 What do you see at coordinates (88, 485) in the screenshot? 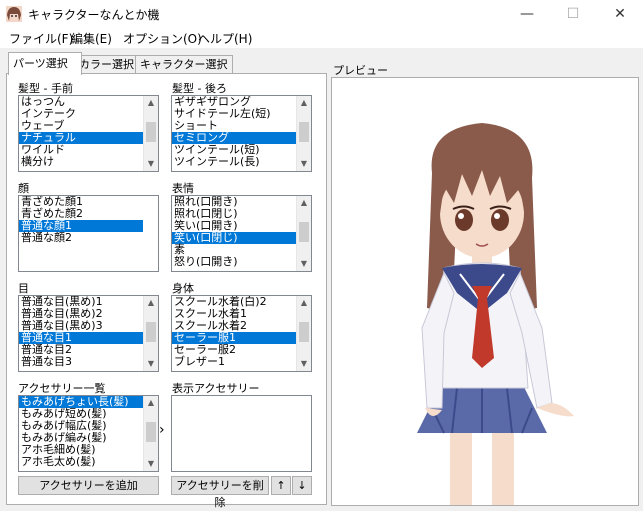
I see `add-accessory-button: アクセサリーを追加` at bounding box center [88, 485].